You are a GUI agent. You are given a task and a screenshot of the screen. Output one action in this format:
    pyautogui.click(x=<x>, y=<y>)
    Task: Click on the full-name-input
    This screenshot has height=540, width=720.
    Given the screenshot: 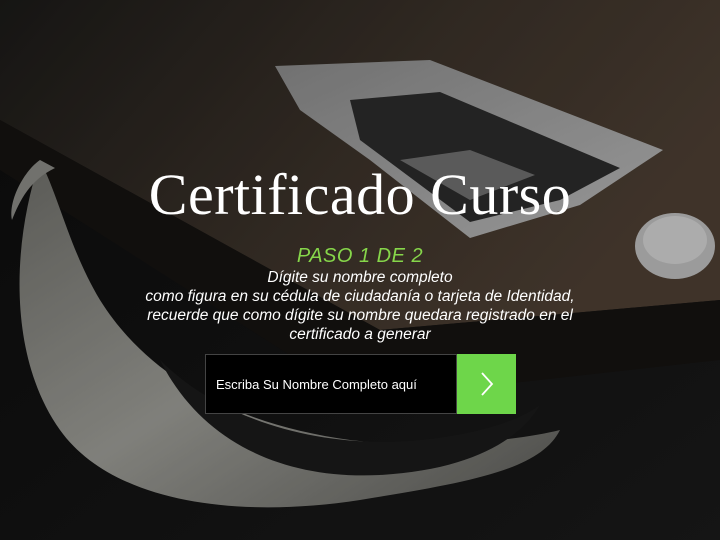 What is the action you would take?
    pyautogui.click(x=331, y=384)
    